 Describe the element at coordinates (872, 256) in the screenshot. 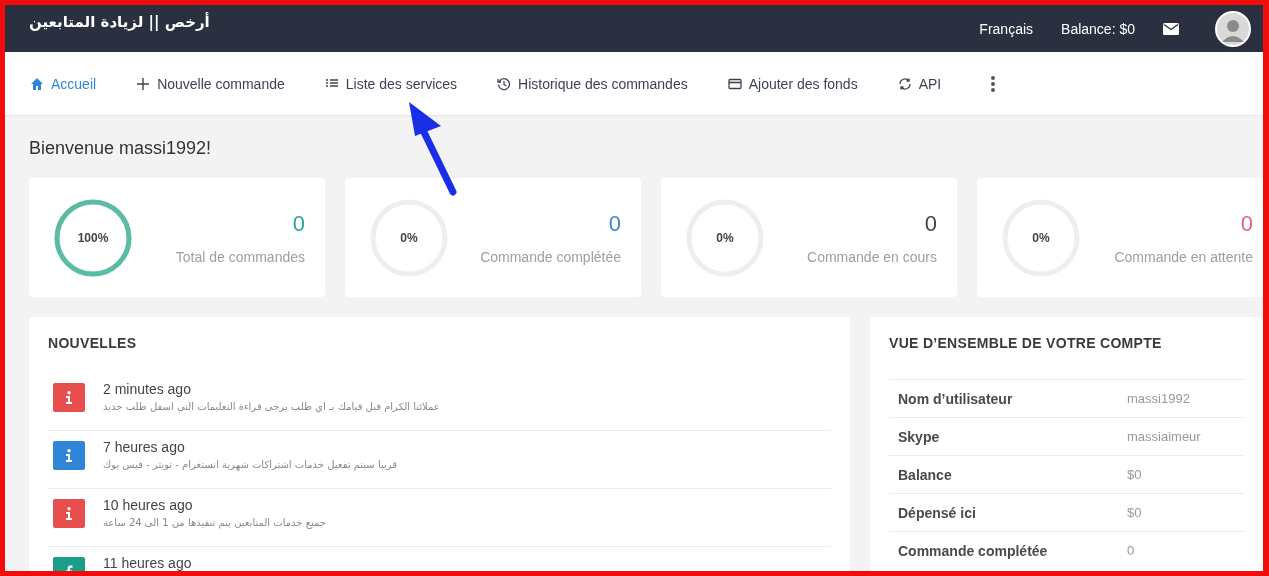

I see `stat-label: Commande en cours` at that location.